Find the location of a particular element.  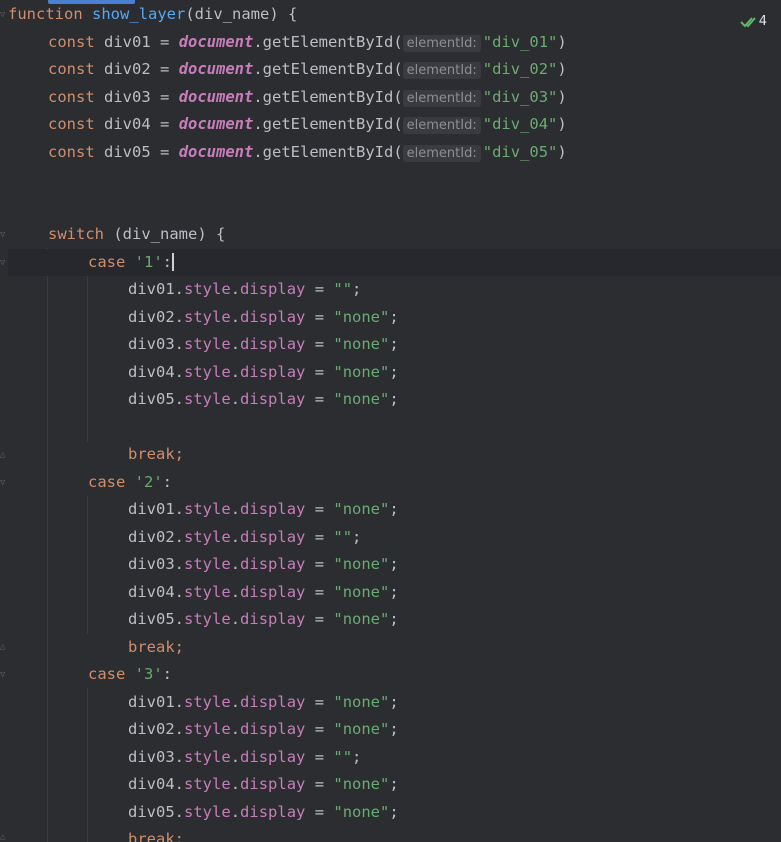

variable-token: div02 is located at coordinates (151, 316).